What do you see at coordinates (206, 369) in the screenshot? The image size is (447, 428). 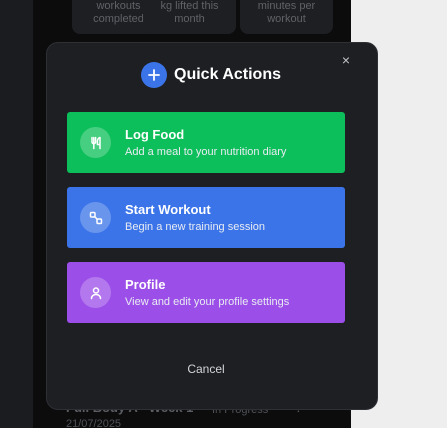 I see `cancel-button: Cancel` at bounding box center [206, 369].